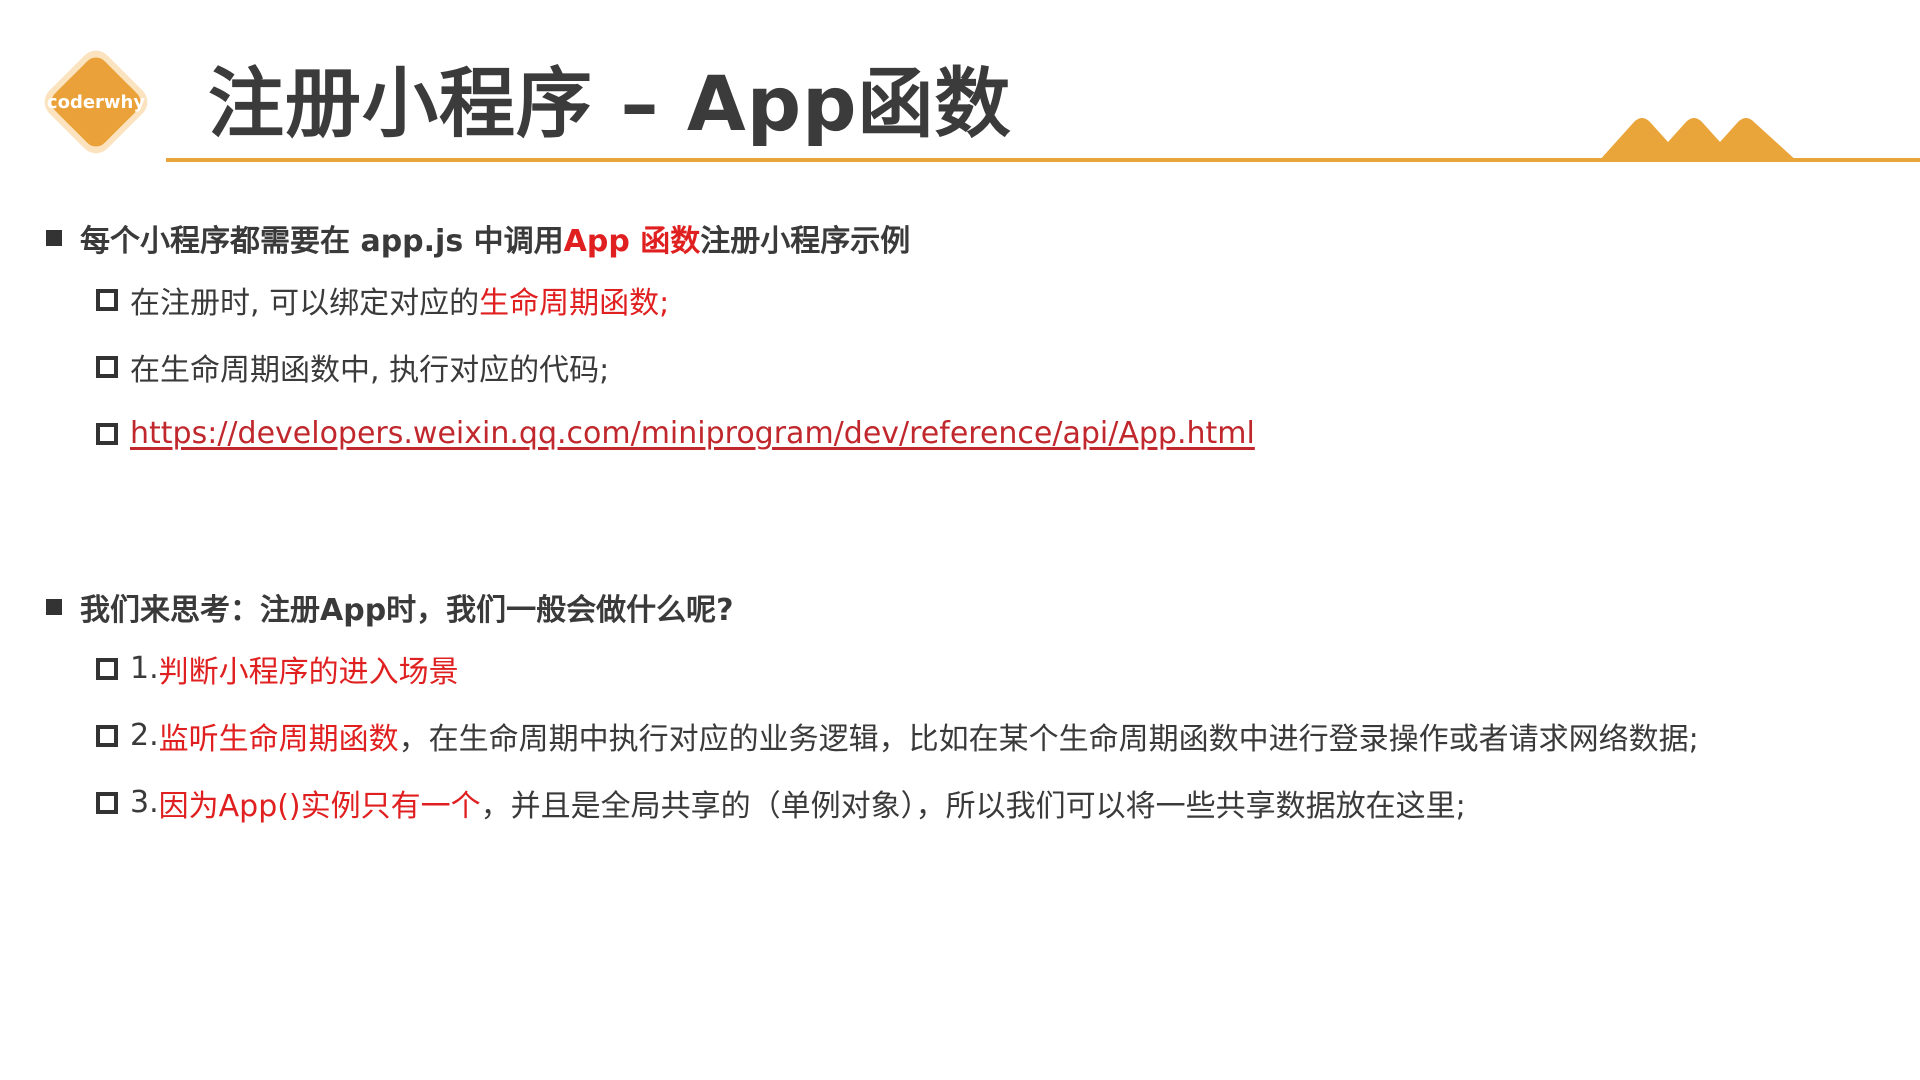 This screenshot has height=1080, width=1920. I want to click on item-text: 在生命周期函数中, 执行对应的代码;, so click(370, 370).